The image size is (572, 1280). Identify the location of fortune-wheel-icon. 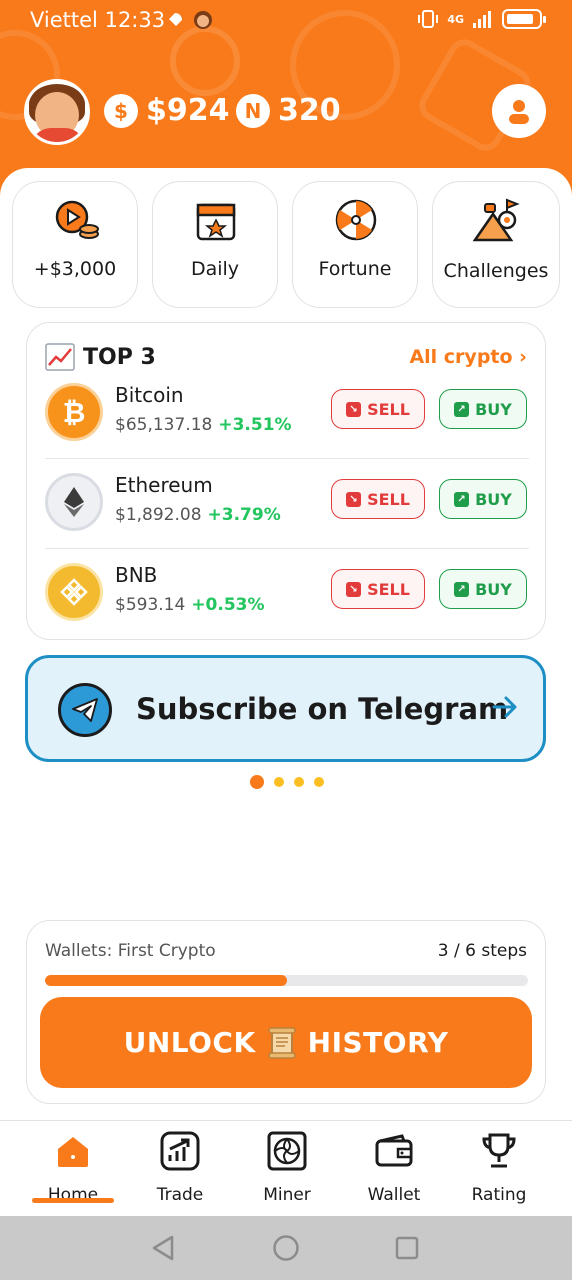
(356, 220).